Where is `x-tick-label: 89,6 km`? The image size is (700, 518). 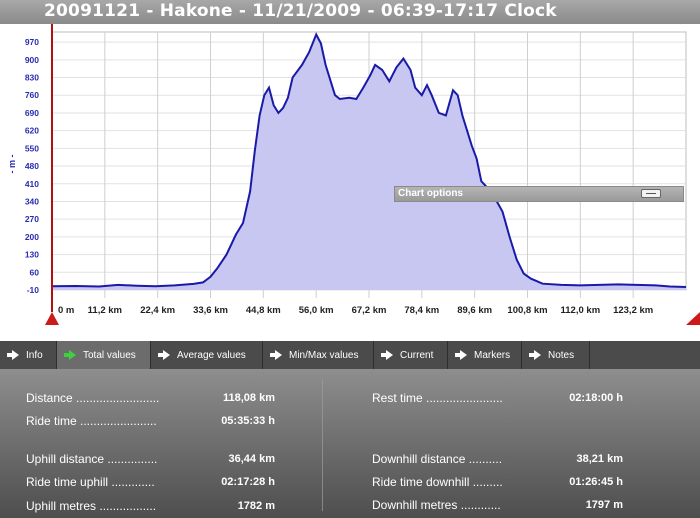
x-tick-label: 89,6 km is located at coordinates (474, 310).